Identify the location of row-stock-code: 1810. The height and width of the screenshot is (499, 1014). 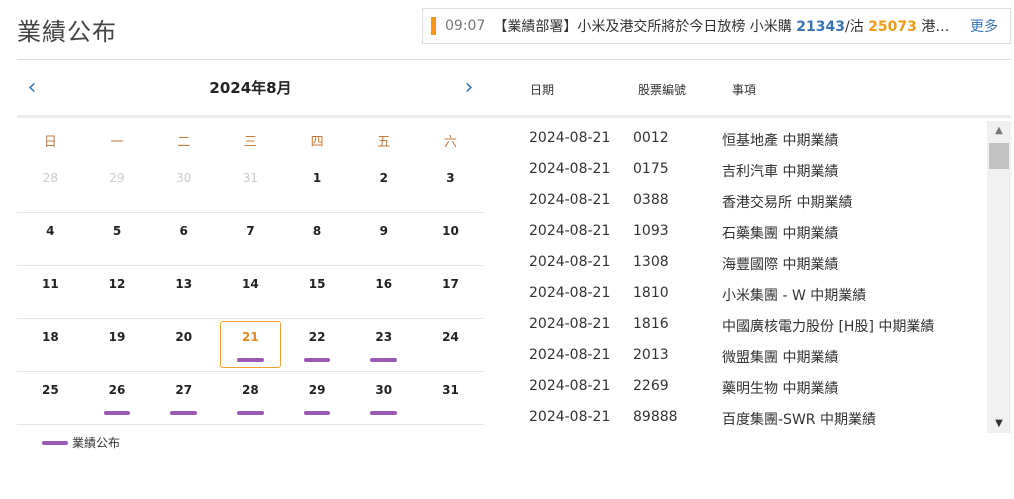
(651, 293).